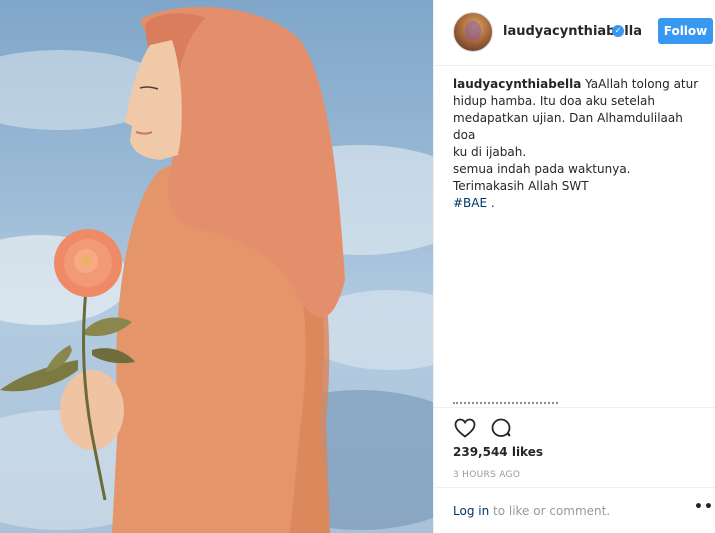 This screenshot has width=715, height=533. What do you see at coordinates (568, 126) in the screenshot?
I see `caption-line-3: medapatkan ujian. Dan Alhamdulilaah doa` at bounding box center [568, 126].